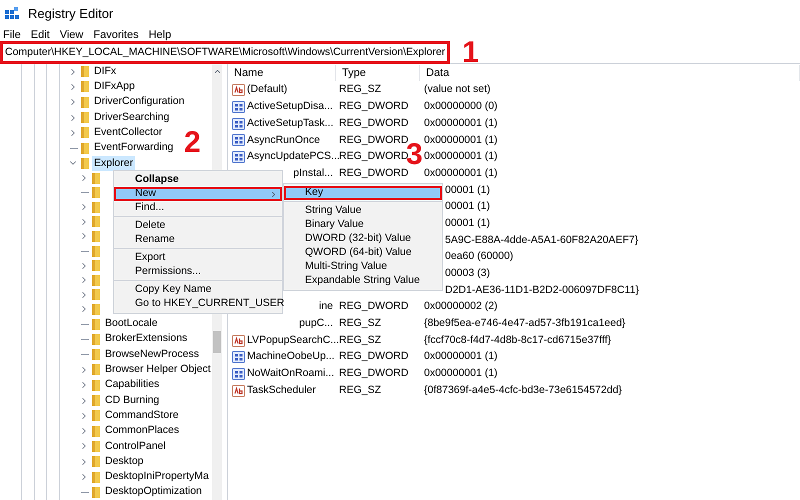  Describe the element at coordinates (542, 290) in the screenshot. I see `table-cell-text: D2D1-AE36-11D1-B2D2-006097DF8C11}` at that location.